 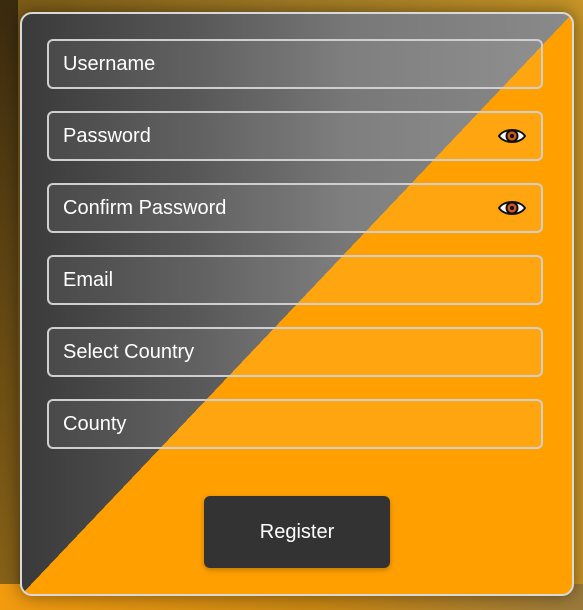 What do you see at coordinates (295, 280) in the screenshot?
I see `email-field: Email` at bounding box center [295, 280].